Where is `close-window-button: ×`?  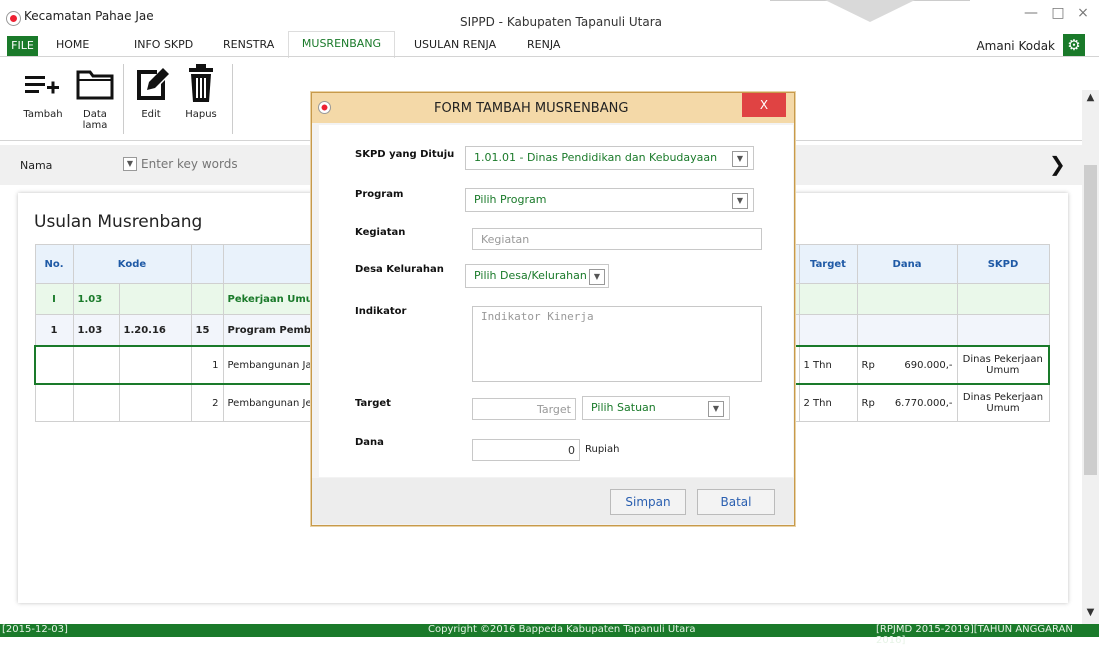
close-window-button: × is located at coordinates (1083, 13).